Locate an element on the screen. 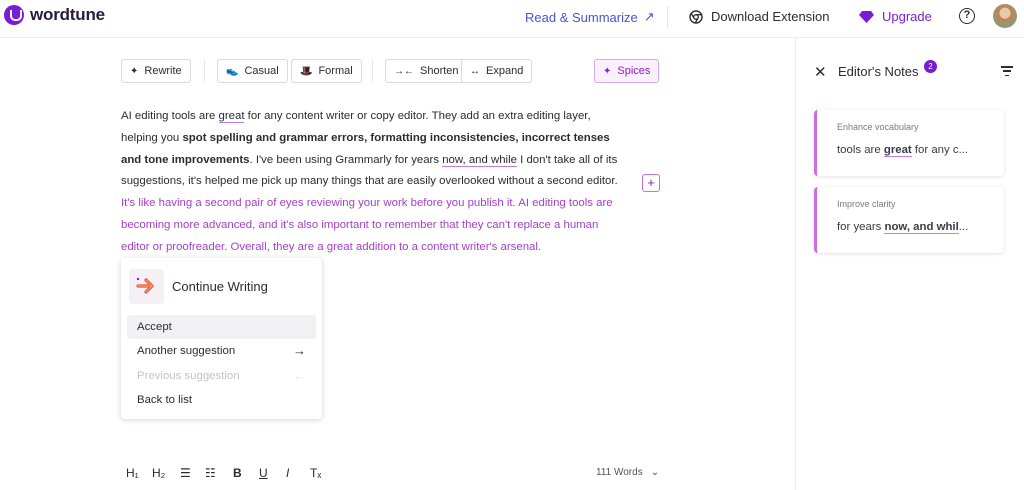  shrink-icon: →← is located at coordinates (404, 71).